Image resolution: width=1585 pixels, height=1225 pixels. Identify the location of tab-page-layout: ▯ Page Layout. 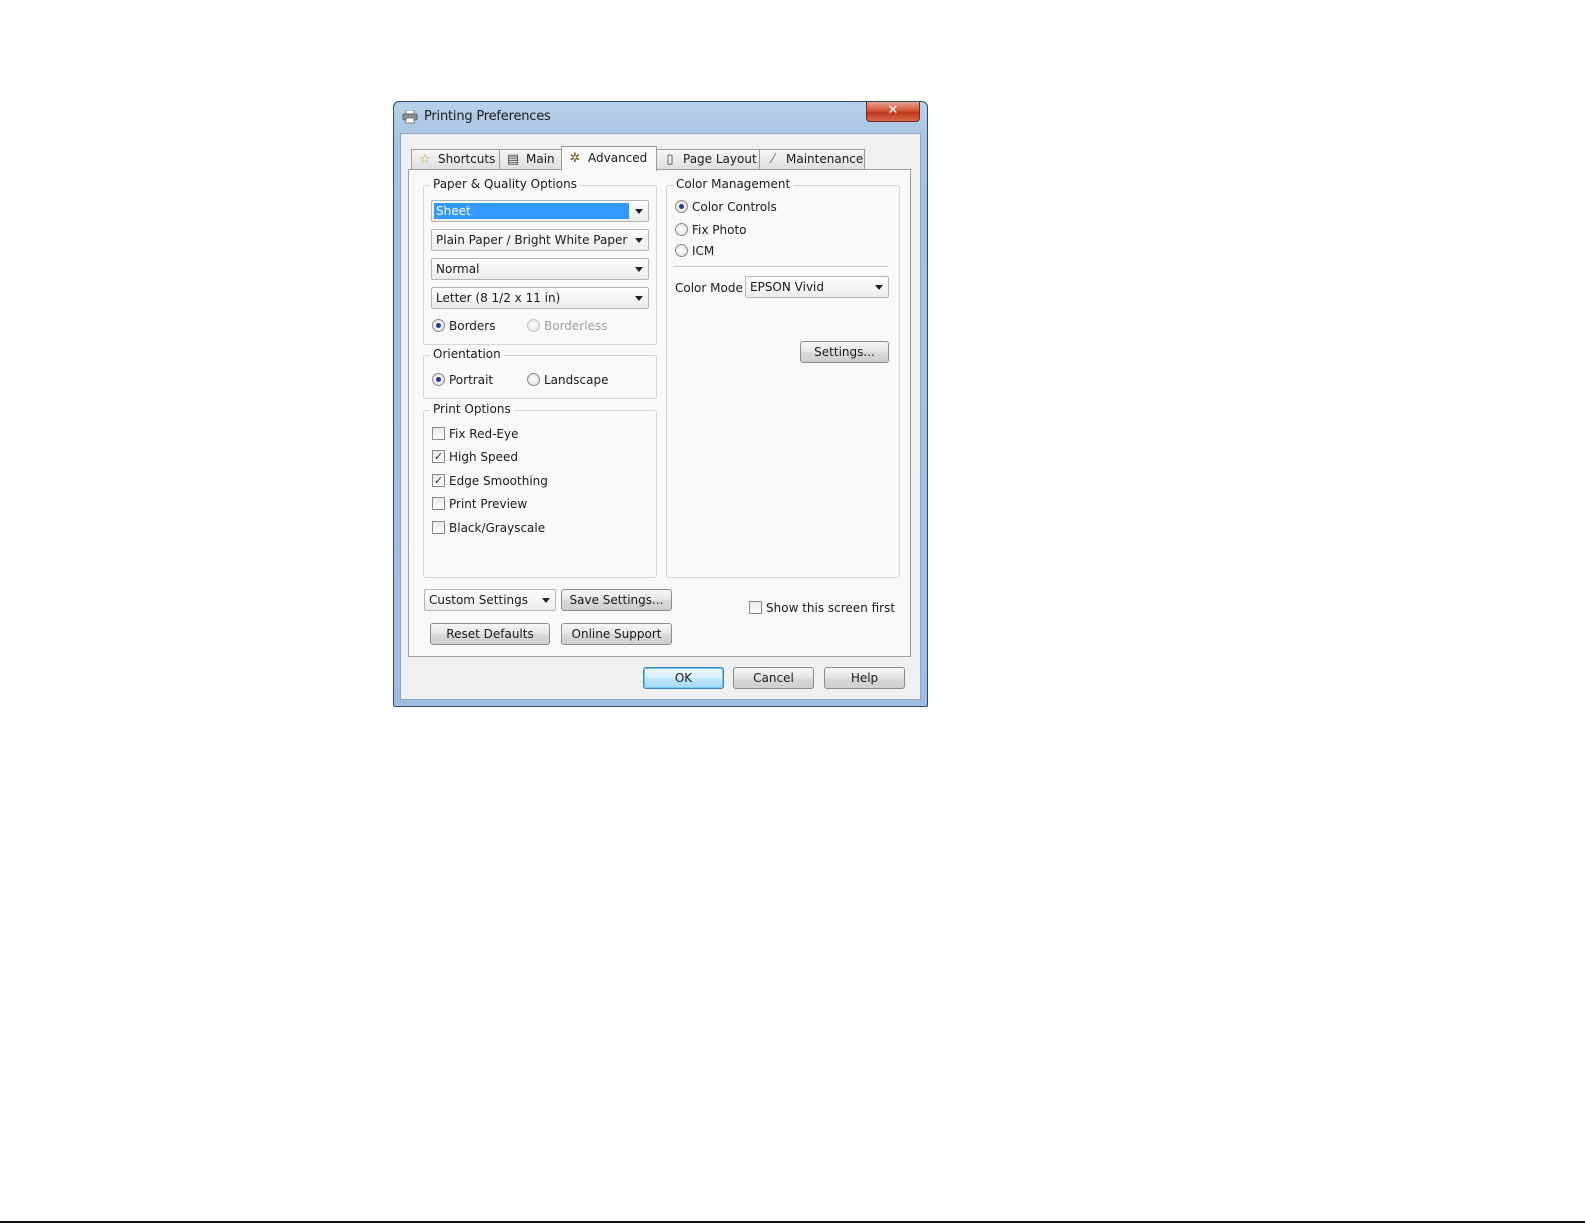
(708, 159).